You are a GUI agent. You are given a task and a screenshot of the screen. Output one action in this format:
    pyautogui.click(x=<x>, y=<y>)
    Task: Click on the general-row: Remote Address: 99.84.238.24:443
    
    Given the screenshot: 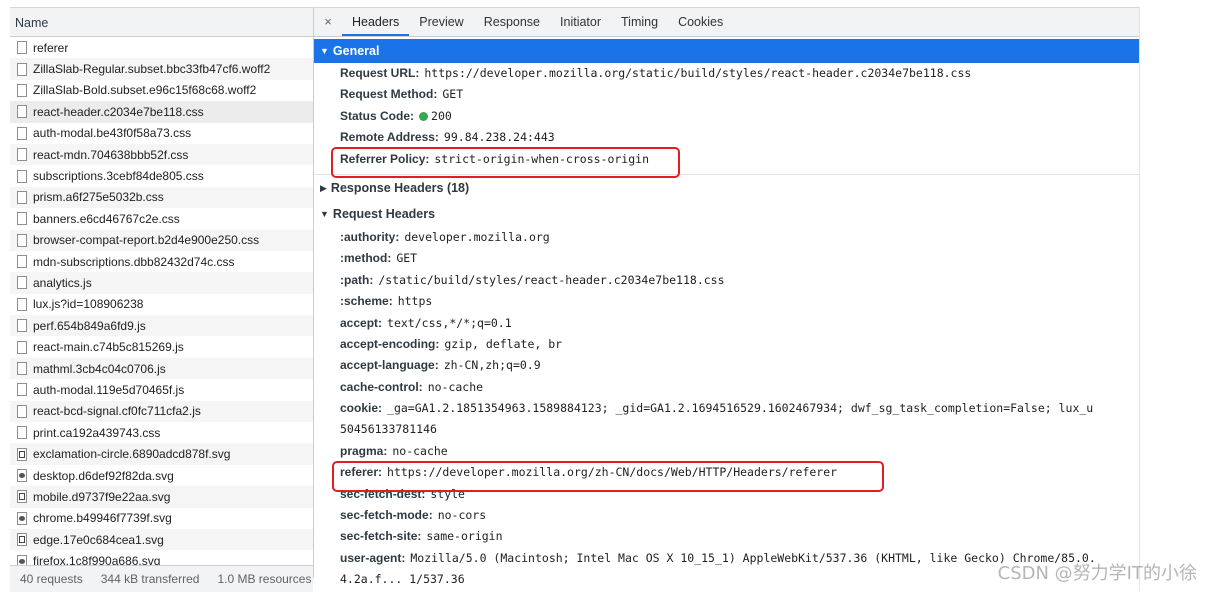 What is the action you would take?
    pyautogui.click(x=726, y=137)
    